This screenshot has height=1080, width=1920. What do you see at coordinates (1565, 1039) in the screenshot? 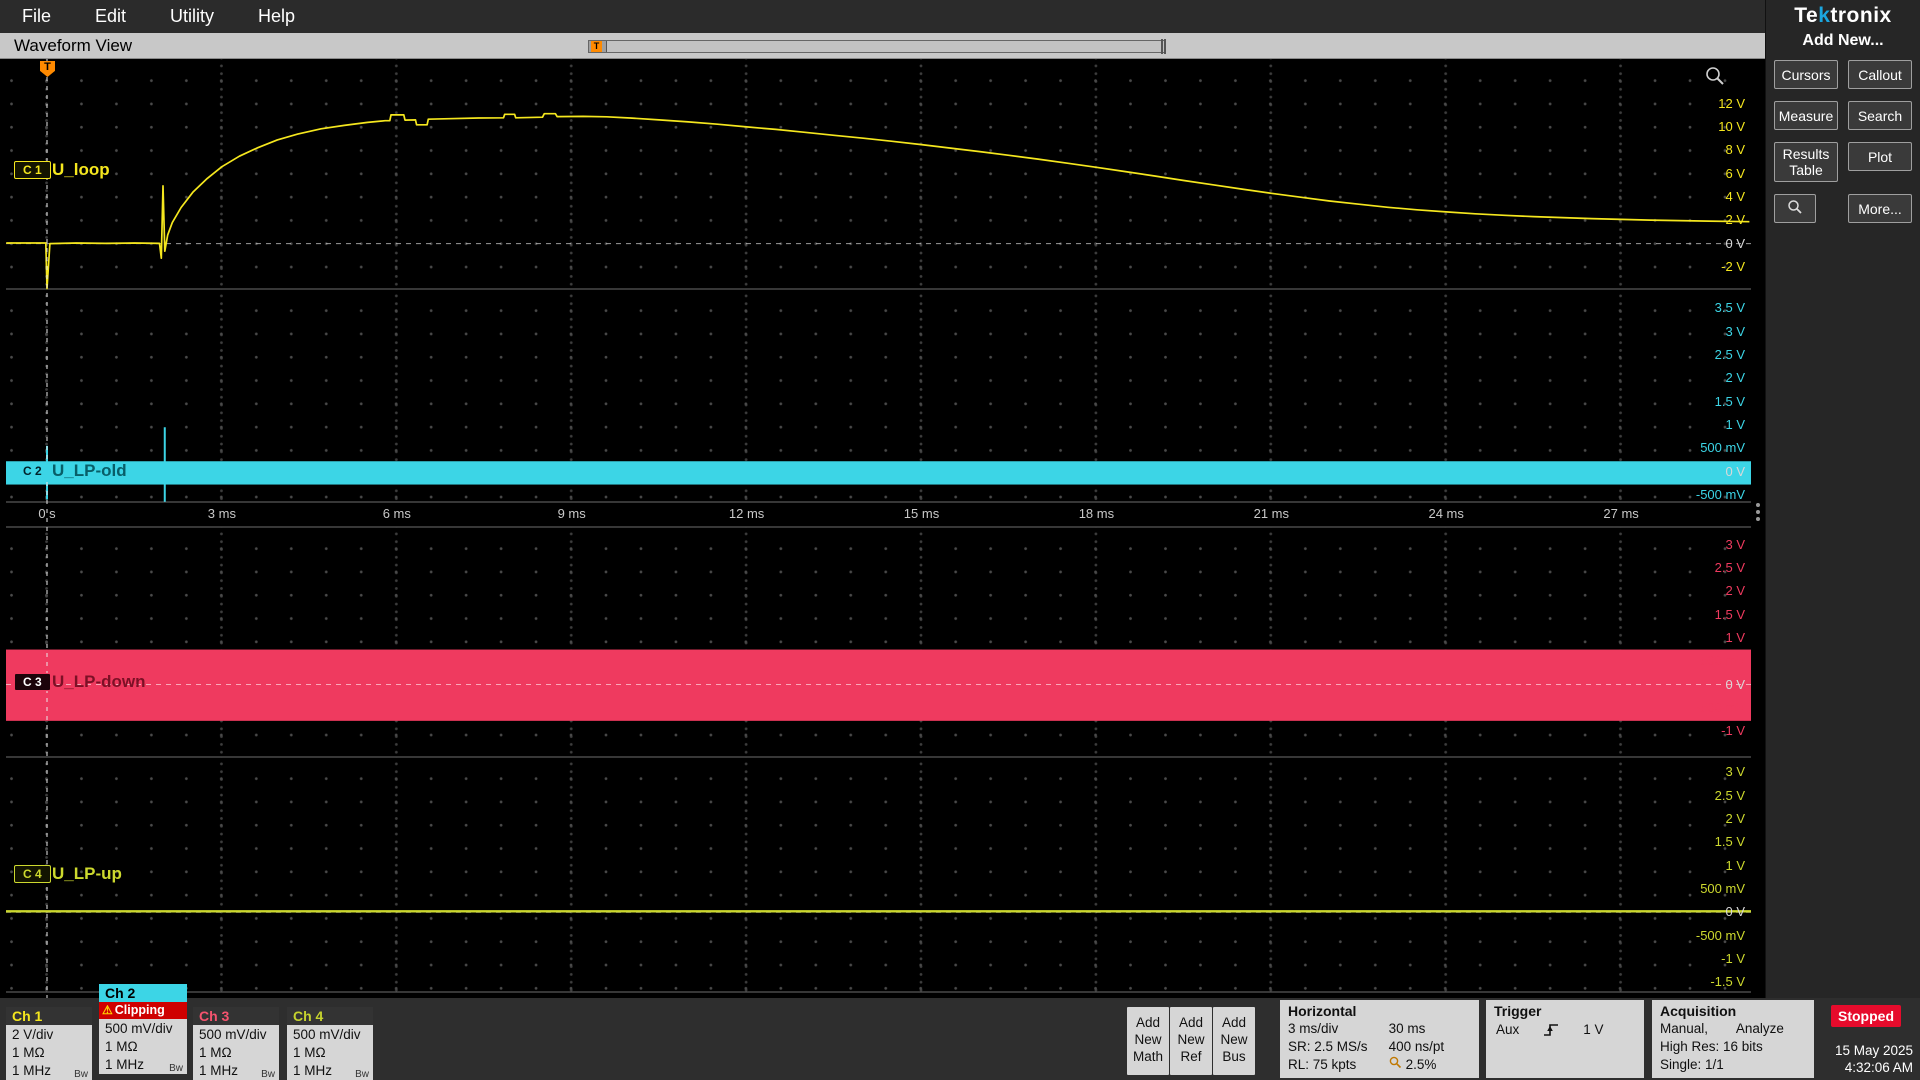
I see `trigger-panel: Trigger Aux 1 V` at bounding box center [1565, 1039].